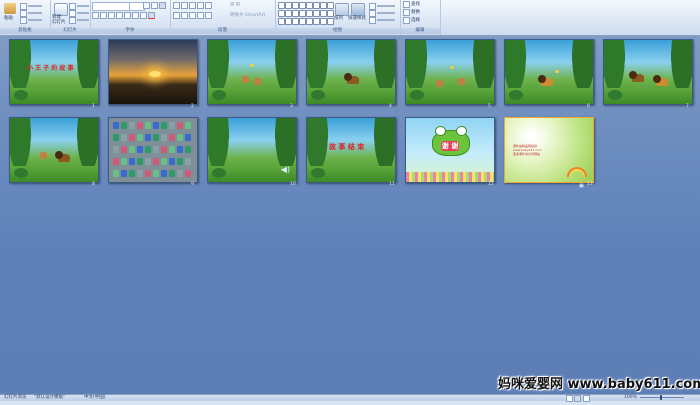  What do you see at coordinates (176, 5) in the screenshot?
I see `bullets-icon` at bounding box center [176, 5].